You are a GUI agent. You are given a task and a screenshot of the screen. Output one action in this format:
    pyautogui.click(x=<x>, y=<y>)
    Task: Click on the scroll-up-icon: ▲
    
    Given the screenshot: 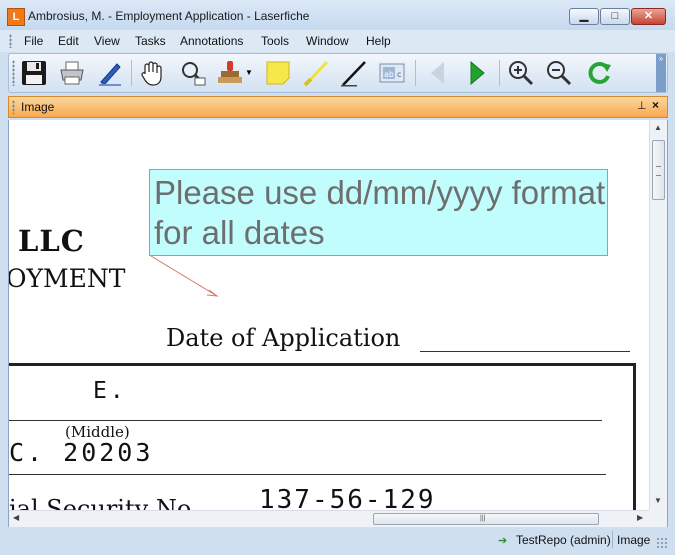 What is the action you would take?
    pyautogui.click(x=658, y=127)
    